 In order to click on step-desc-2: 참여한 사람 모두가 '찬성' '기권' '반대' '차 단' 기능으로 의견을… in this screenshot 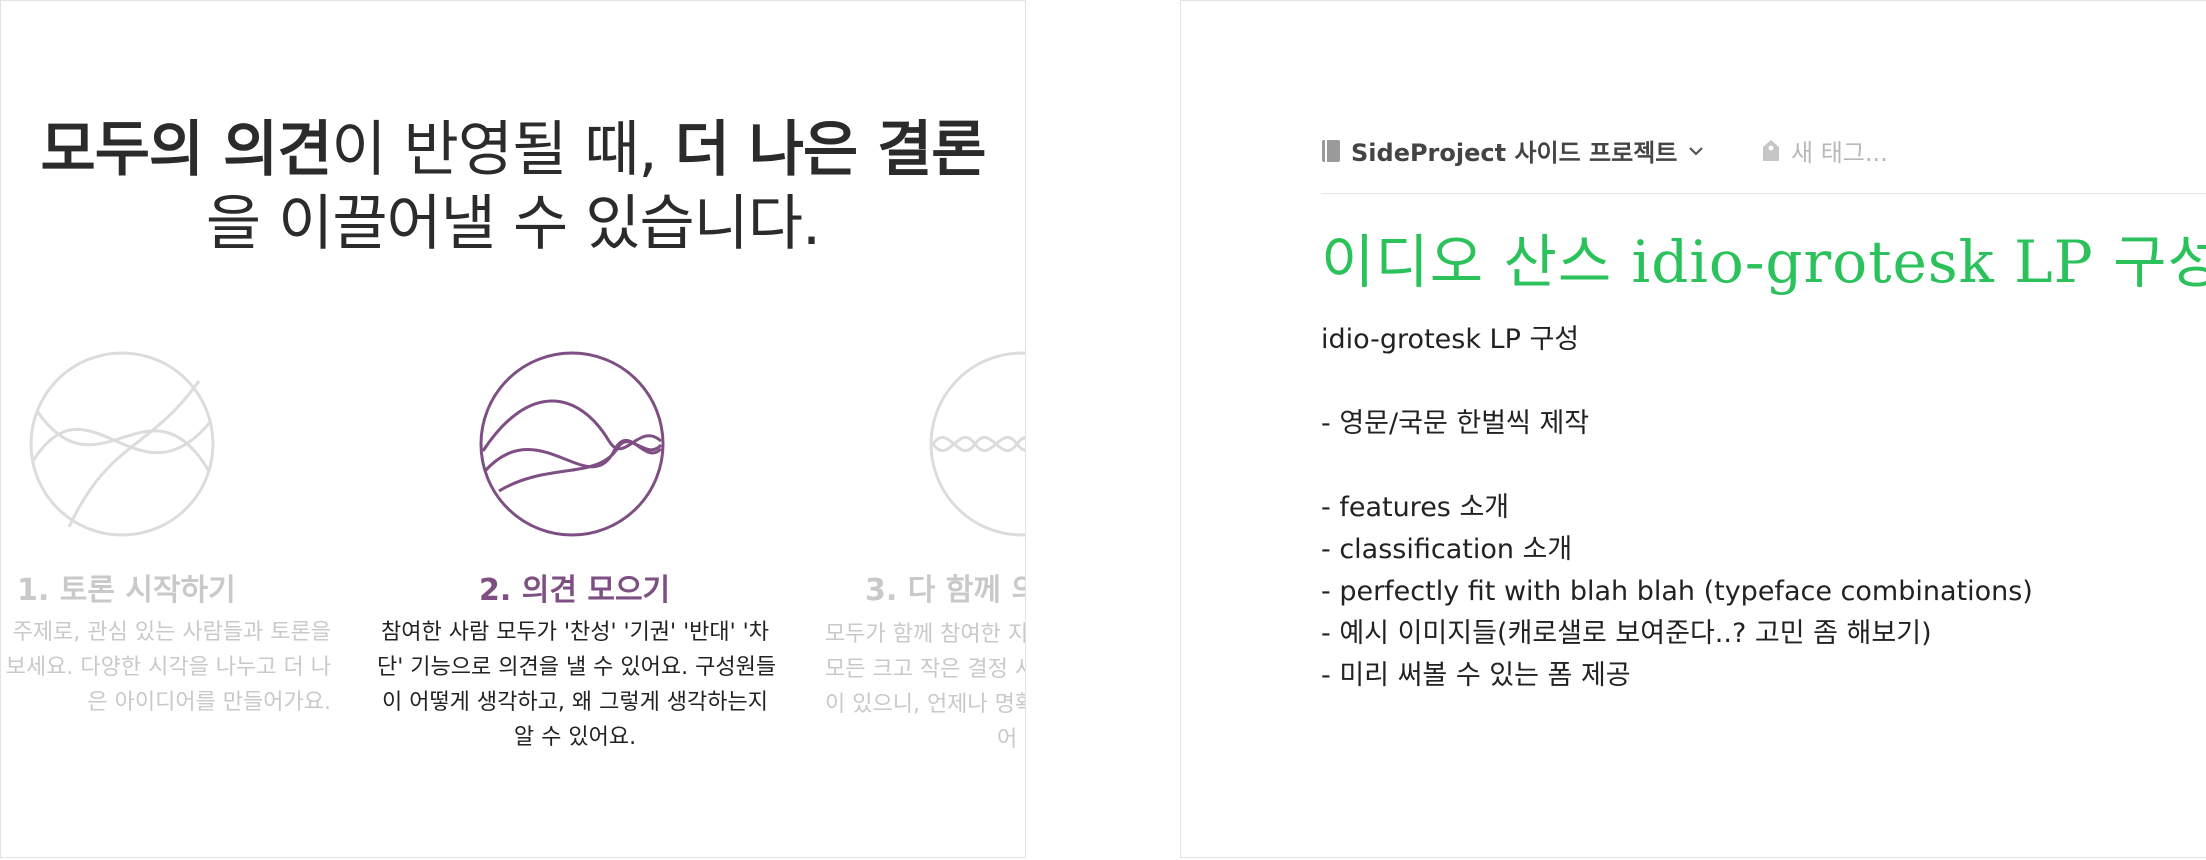, I will do `click(577, 685)`.